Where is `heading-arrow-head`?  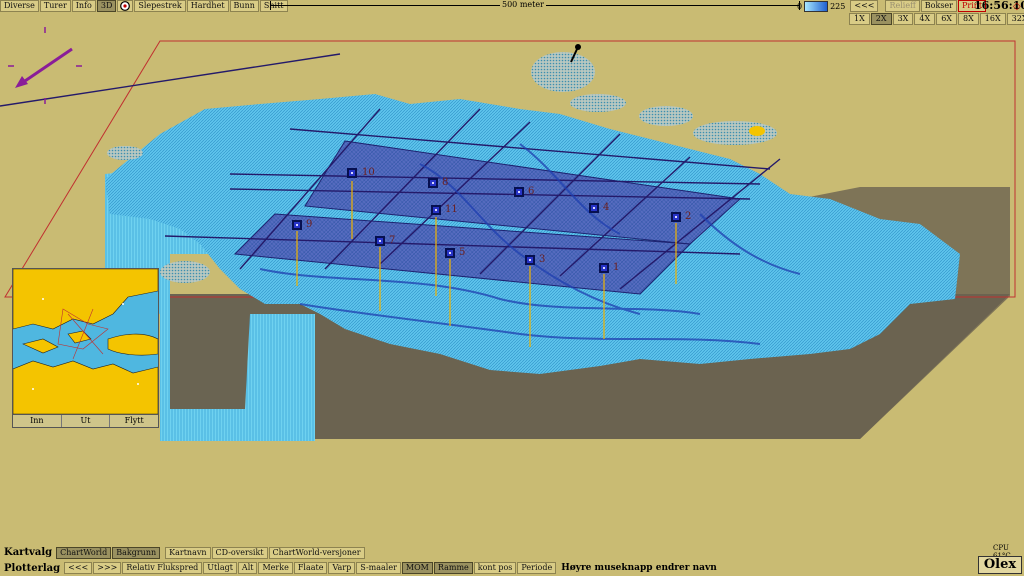
heading-arrow-head is located at coordinates (21, 82).